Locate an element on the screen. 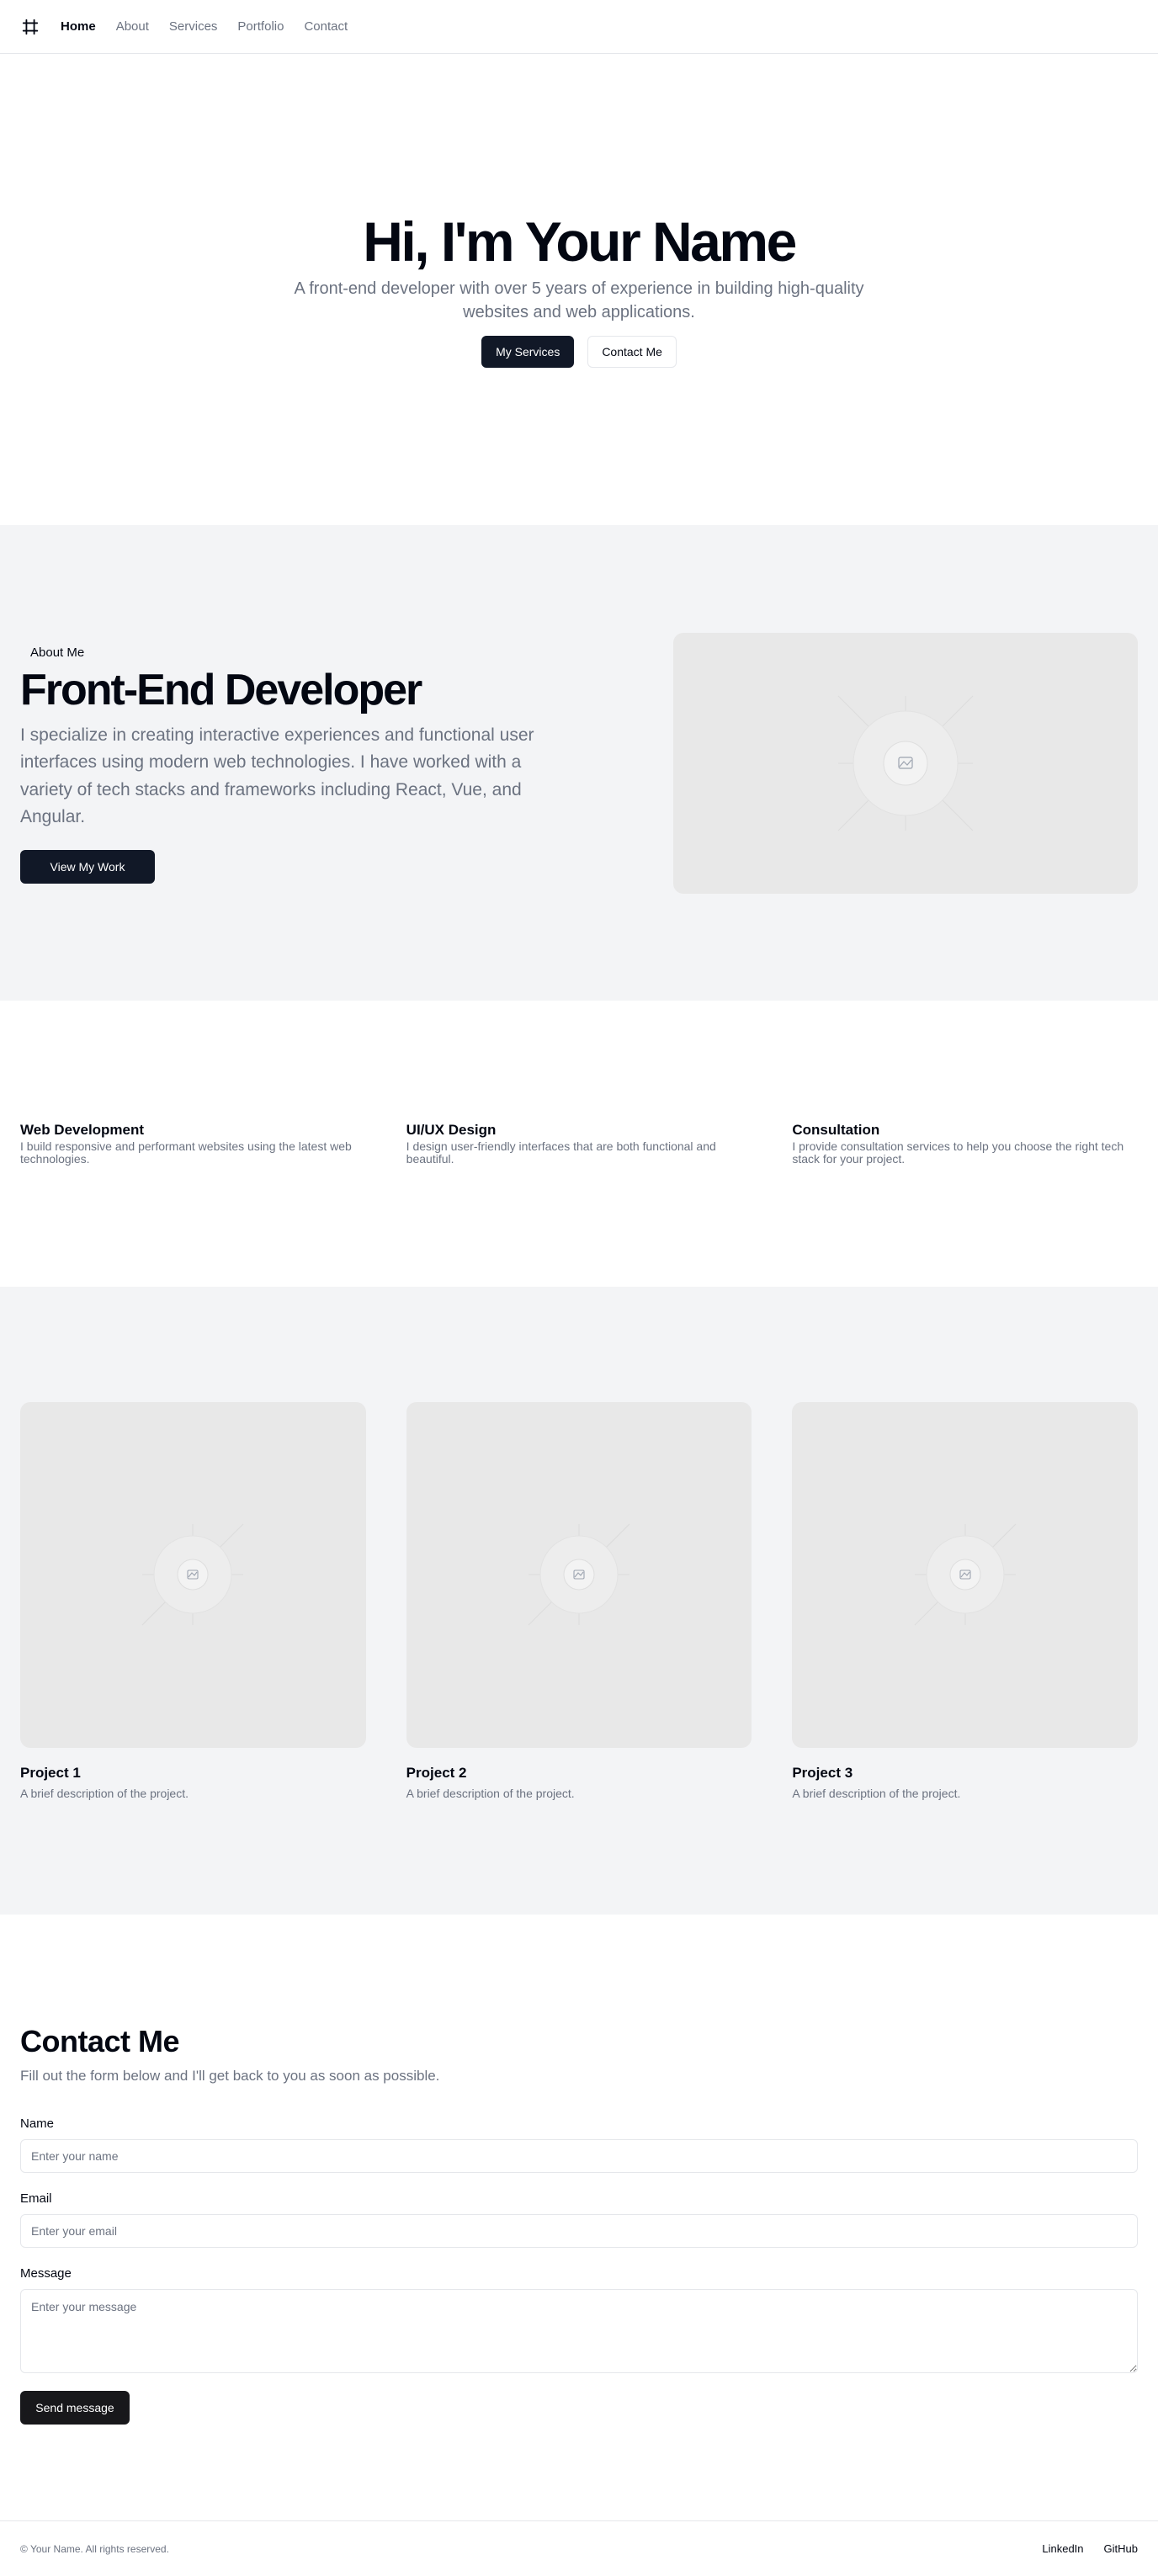  linkedin-link: LinkedIn is located at coordinates (1063, 2548).